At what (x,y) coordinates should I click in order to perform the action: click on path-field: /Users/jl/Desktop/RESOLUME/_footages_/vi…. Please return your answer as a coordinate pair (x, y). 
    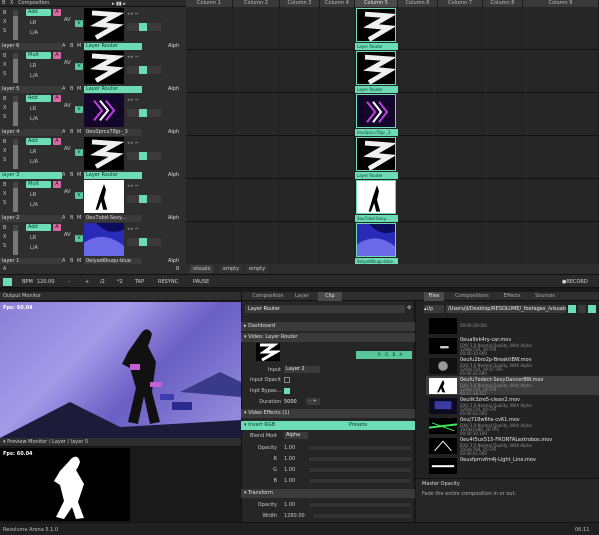
    Looking at the image, I should click on (506, 309).